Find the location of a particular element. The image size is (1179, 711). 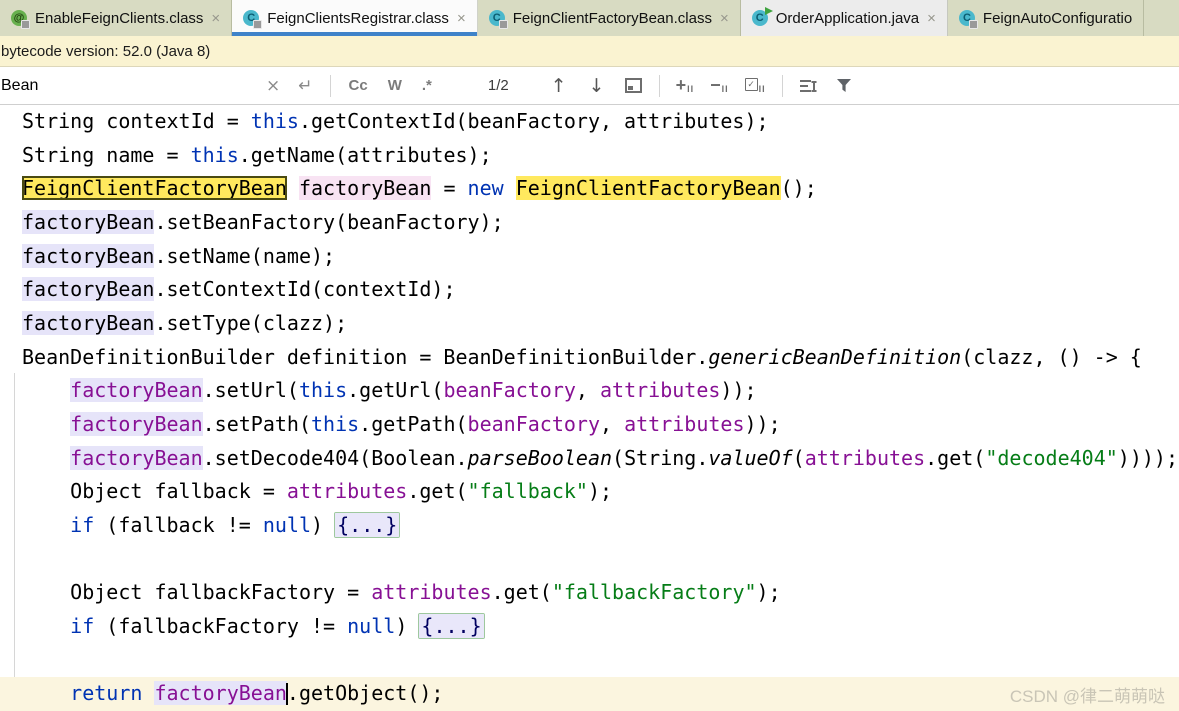

code-line: if (fallback != null) {...} is located at coordinates (235, 524).